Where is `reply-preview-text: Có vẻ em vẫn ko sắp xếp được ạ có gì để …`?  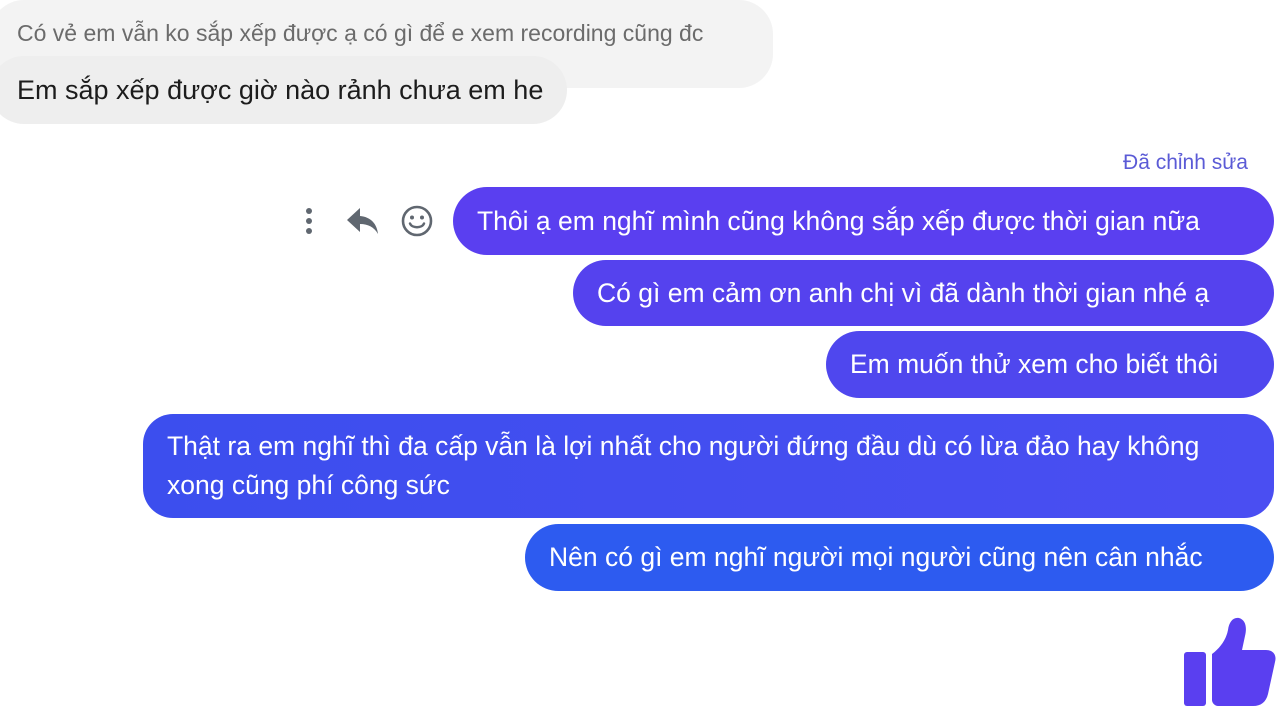
reply-preview-text: Có vẻ em vẫn ko sắp xếp được ạ có gì để … is located at coordinates (360, 33).